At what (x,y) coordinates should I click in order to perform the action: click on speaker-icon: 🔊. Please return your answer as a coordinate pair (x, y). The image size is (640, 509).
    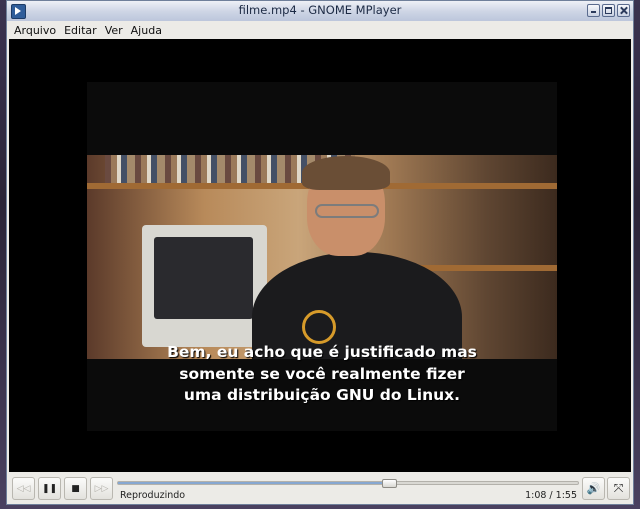
    Looking at the image, I should click on (593, 488).